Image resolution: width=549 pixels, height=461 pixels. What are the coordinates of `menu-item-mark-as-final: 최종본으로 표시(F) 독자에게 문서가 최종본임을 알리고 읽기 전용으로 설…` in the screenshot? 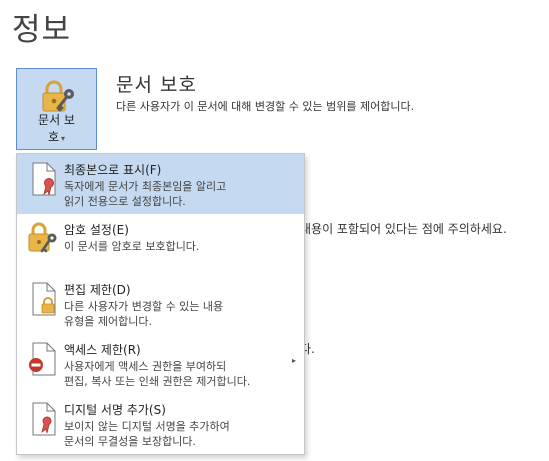 It's located at (160, 184).